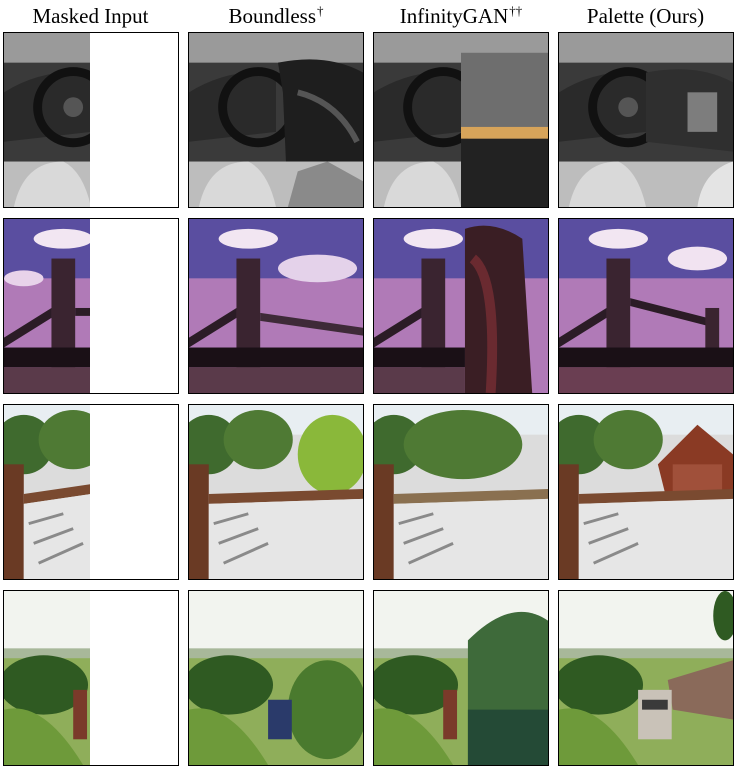 The image size is (742, 775). Describe the element at coordinates (454, 16) in the screenshot. I see `header-label: InfinityGAN` at that location.